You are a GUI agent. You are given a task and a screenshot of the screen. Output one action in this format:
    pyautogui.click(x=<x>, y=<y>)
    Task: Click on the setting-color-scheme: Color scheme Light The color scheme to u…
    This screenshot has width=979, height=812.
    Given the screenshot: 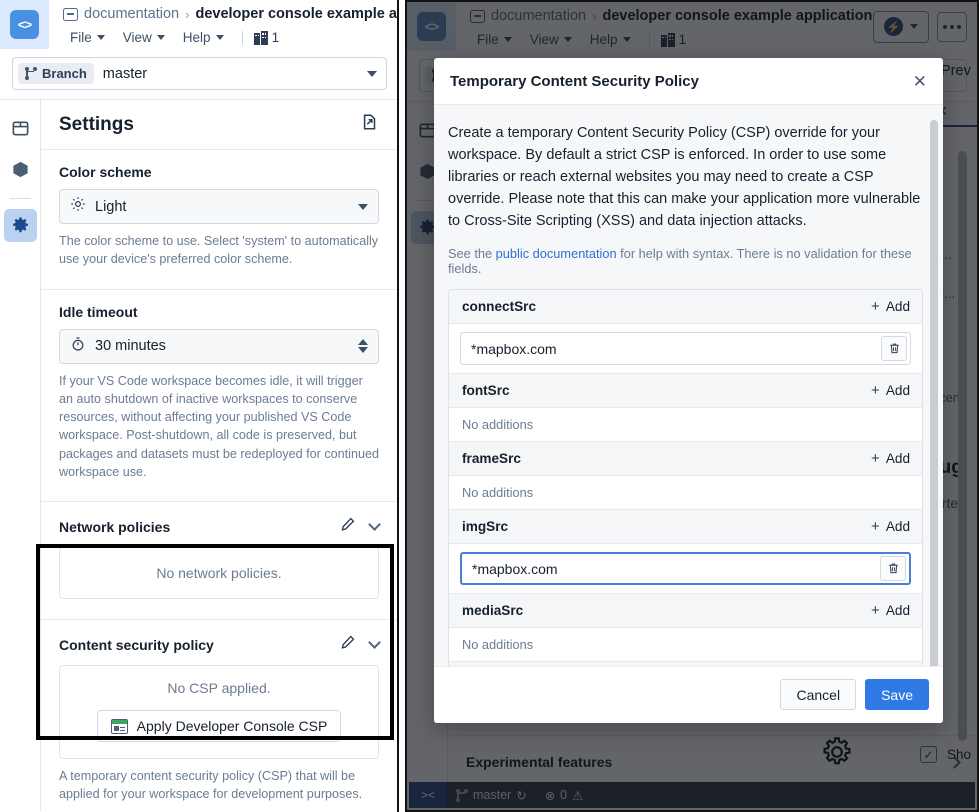 What is the action you would take?
    pyautogui.click(x=219, y=220)
    